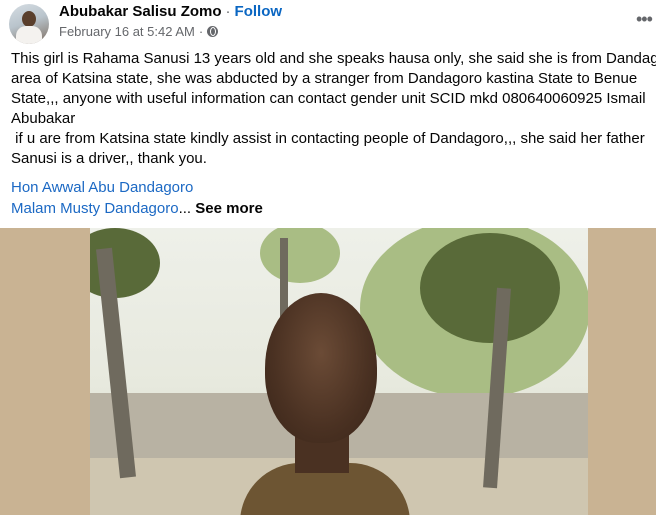 The height and width of the screenshot is (515, 656). I want to click on follow-button: Follow, so click(259, 11).